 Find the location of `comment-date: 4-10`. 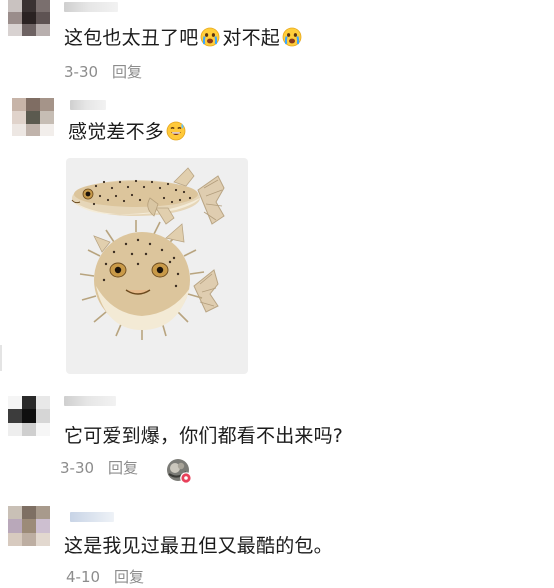

comment-date: 4-10 is located at coordinates (83, 577).